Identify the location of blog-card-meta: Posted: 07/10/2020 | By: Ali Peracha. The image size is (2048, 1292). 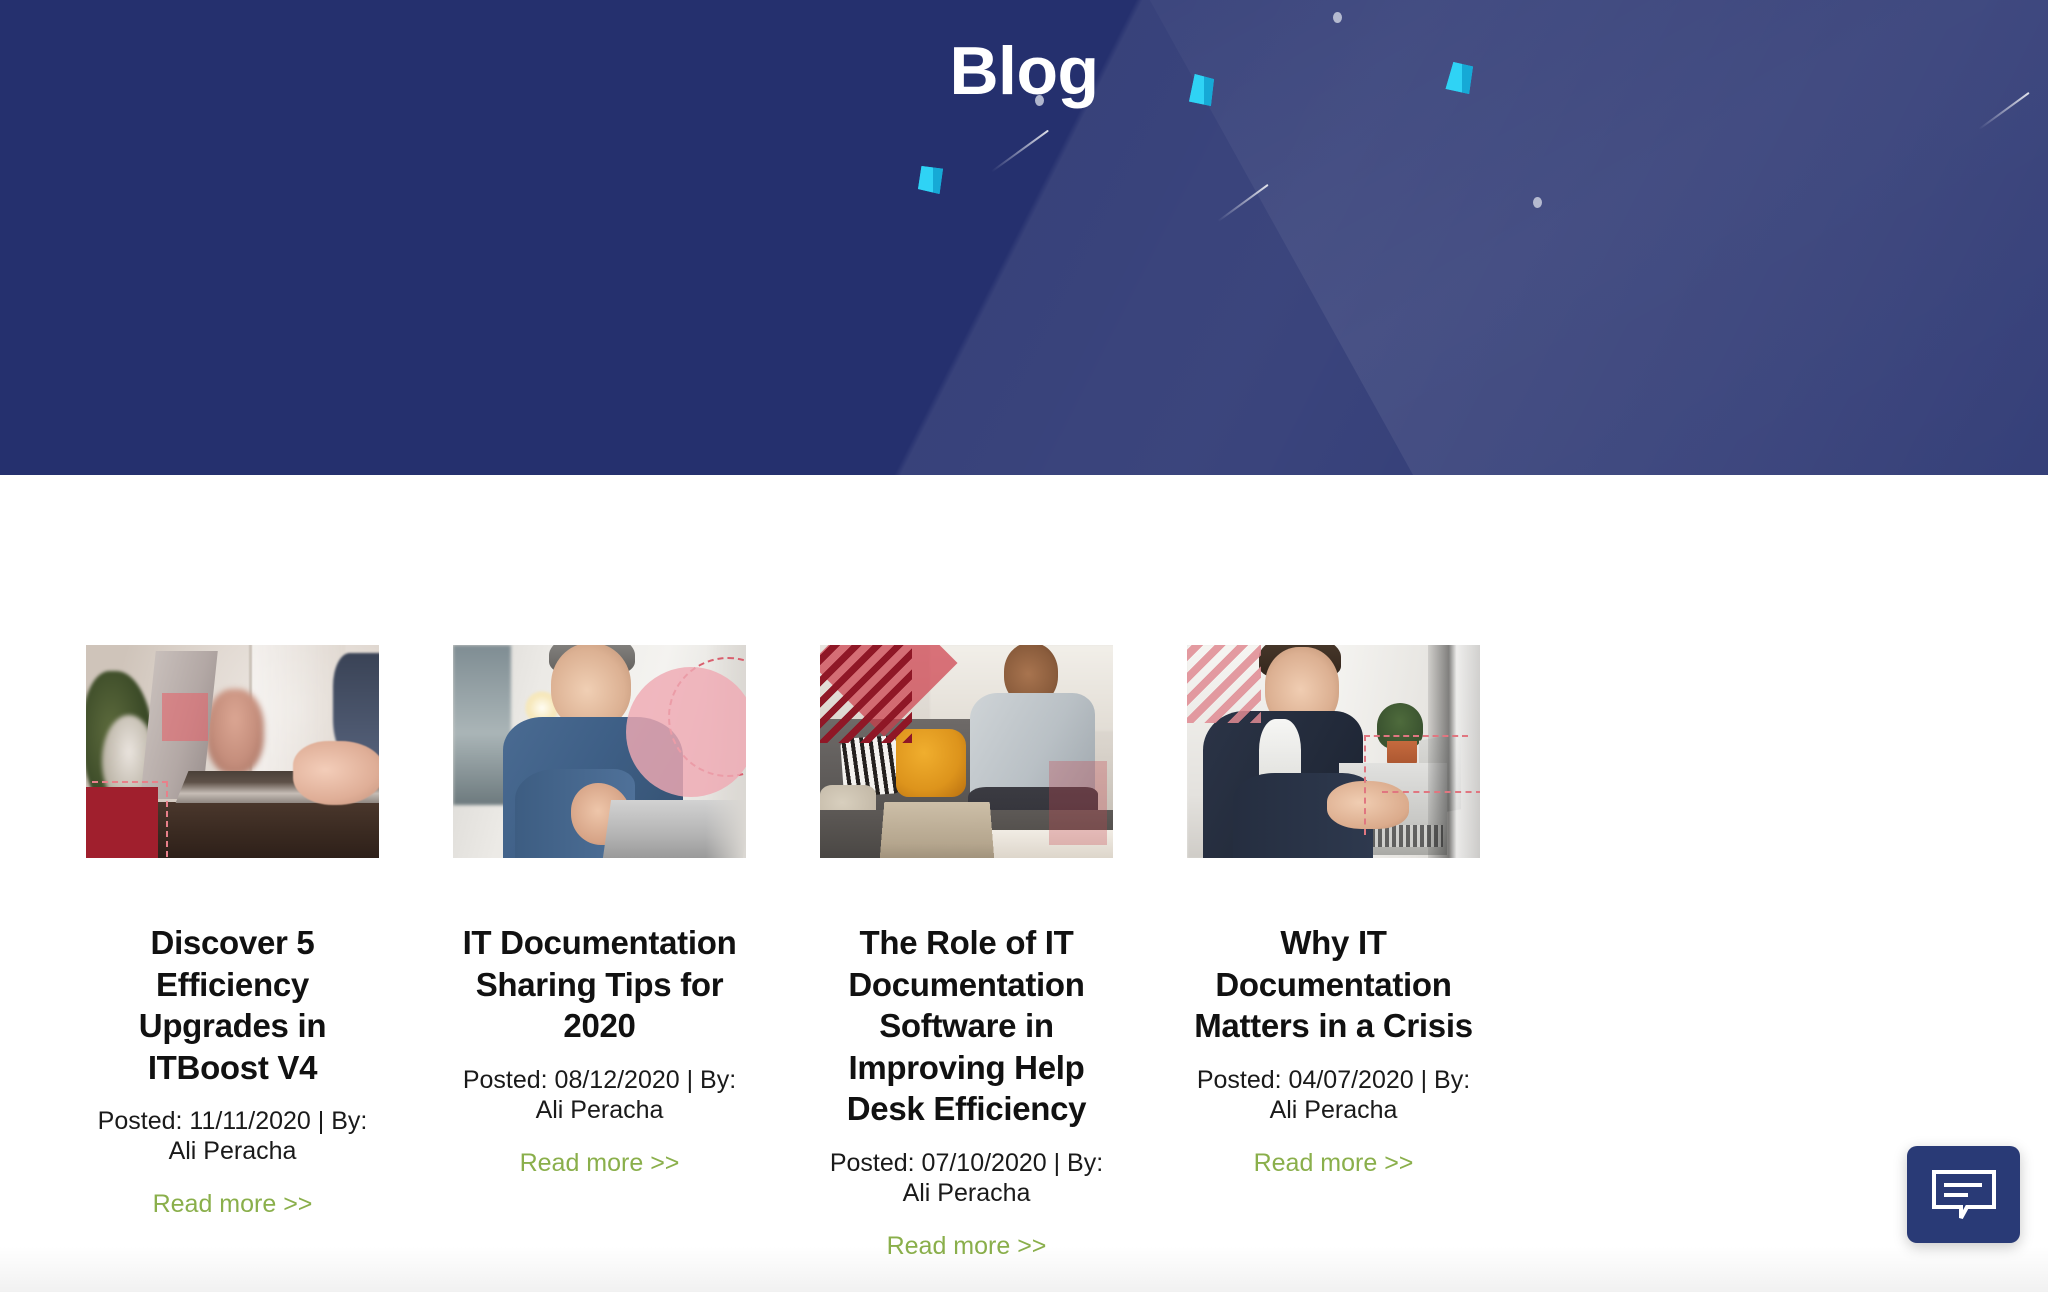
(966, 1177).